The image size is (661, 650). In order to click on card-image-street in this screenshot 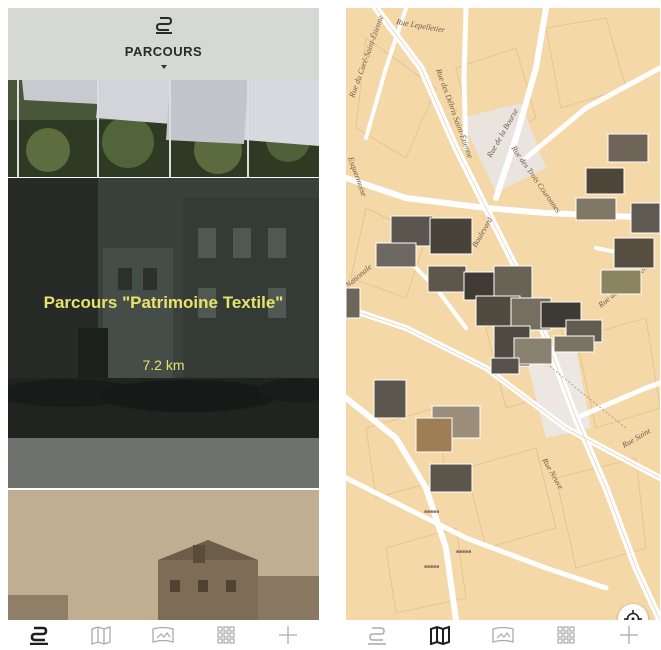, I will do `click(163, 555)`.